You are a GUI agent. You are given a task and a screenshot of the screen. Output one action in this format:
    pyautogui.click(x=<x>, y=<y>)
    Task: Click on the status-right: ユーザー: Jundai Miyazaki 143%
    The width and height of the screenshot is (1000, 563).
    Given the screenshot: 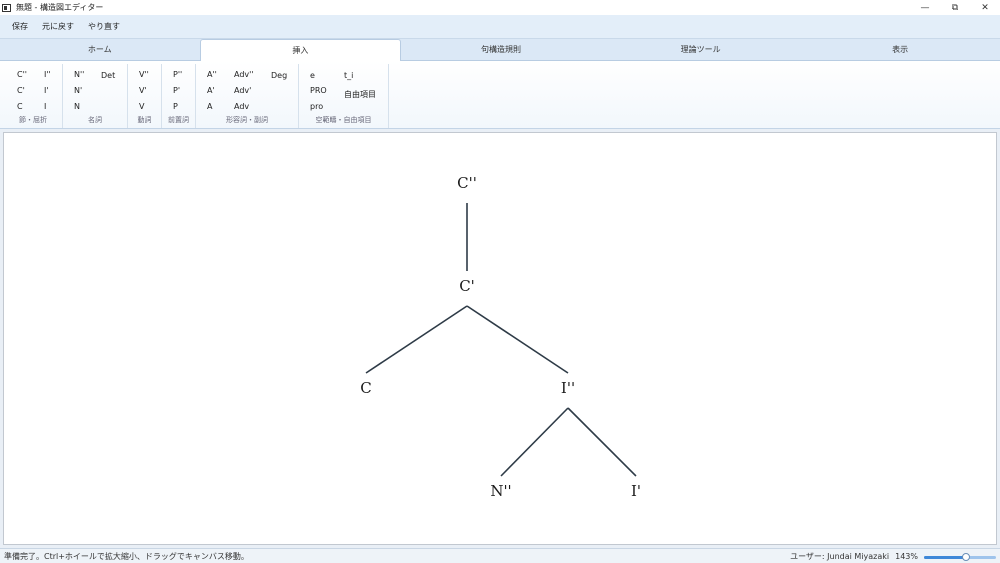 What is the action you would take?
    pyautogui.click(x=893, y=556)
    